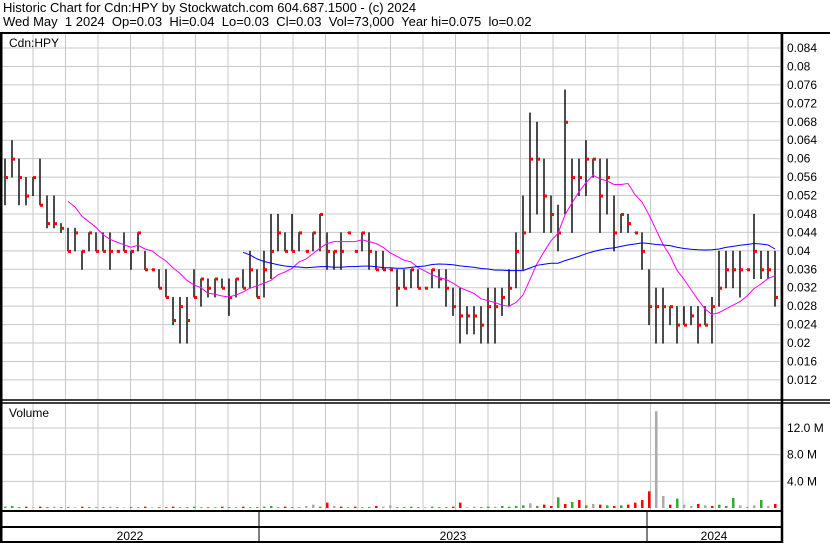 This screenshot has height=543, width=830. I want to click on year-label-2022: 2022, so click(130, 536).